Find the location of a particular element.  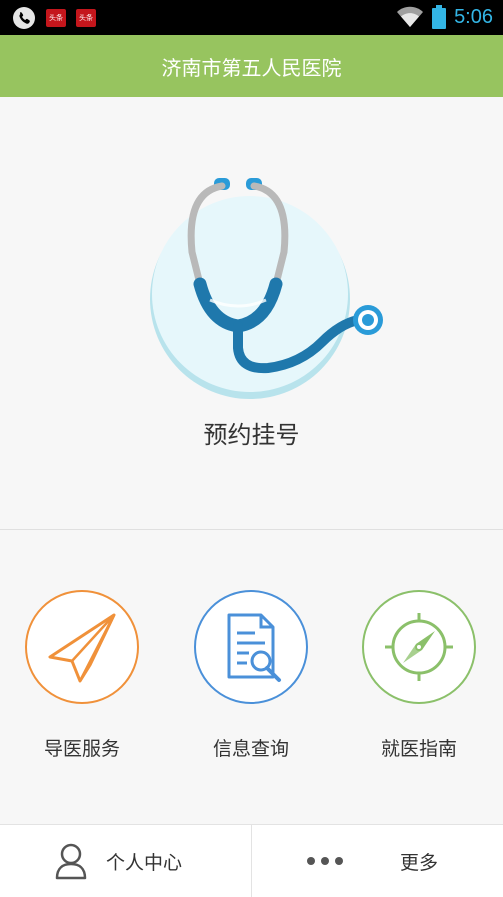

stethoscope-icon is located at coordinates (265, 292).